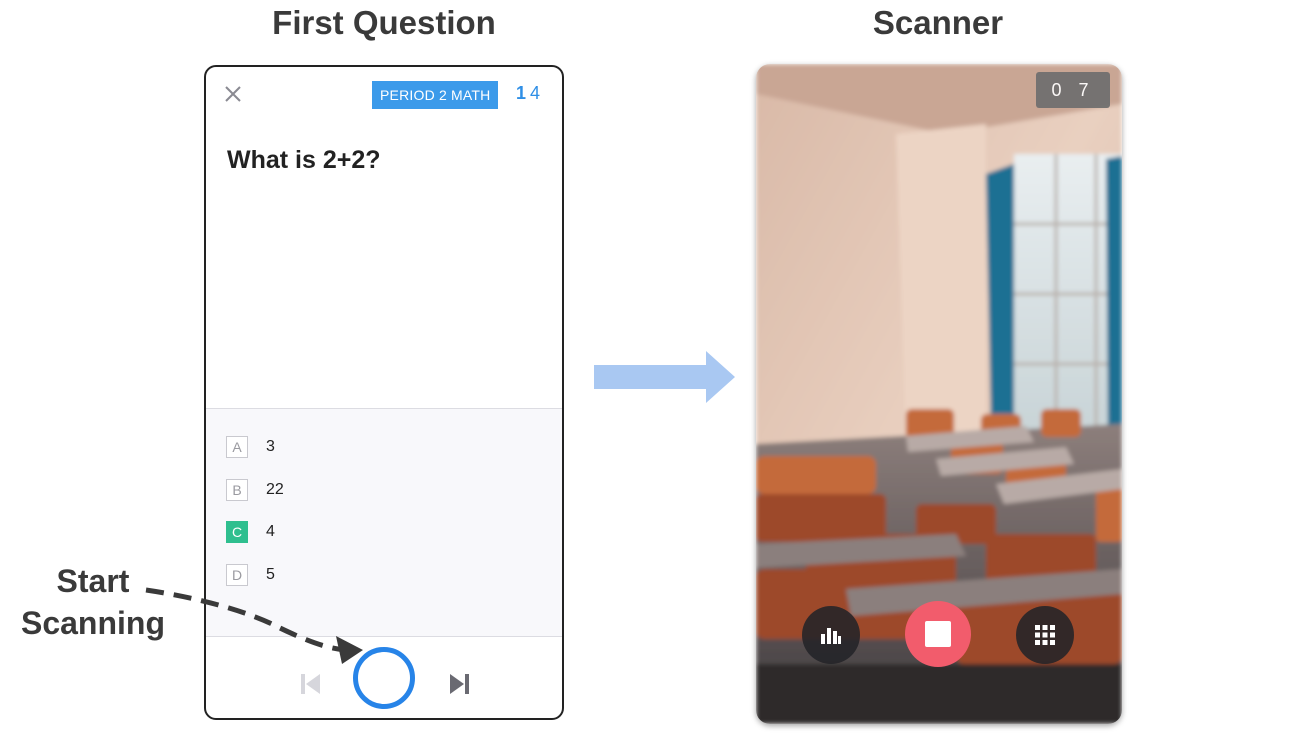  Describe the element at coordinates (275, 489) in the screenshot. I see `answer-text: 22` at that location.